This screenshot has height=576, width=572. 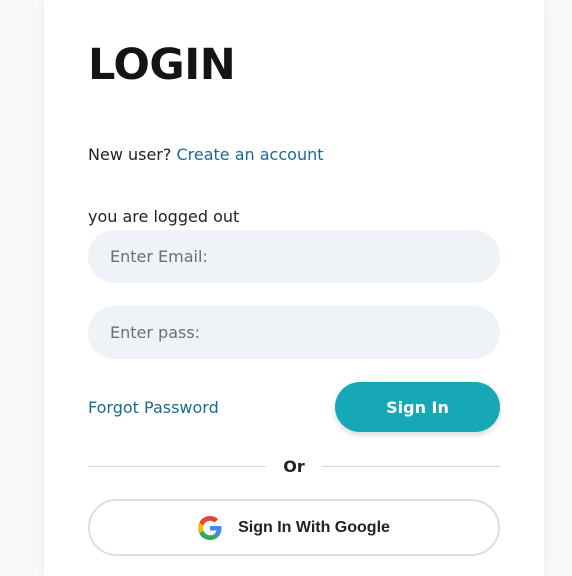 I want to click on new-user-prompt: New user? Create an account, so click(x=206, y=155).